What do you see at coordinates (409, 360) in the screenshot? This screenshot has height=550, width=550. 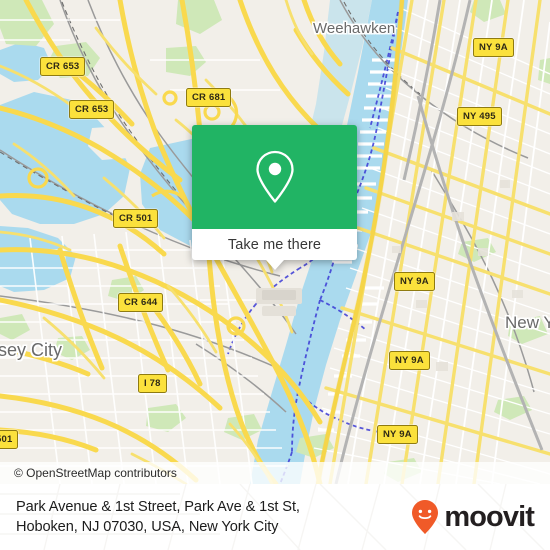 I see `shield-ny-9a-lower: NY 9A` at bounding box center [409, 360].